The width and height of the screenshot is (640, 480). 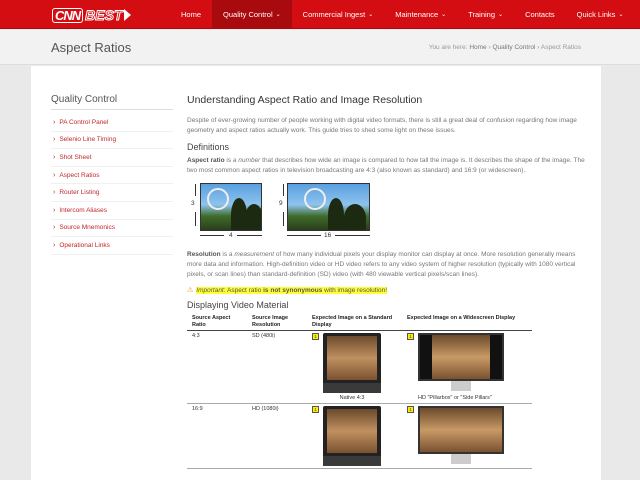 I want to click on breadcrumb-current: Aspect Ratios, so click(x=560, y=47).